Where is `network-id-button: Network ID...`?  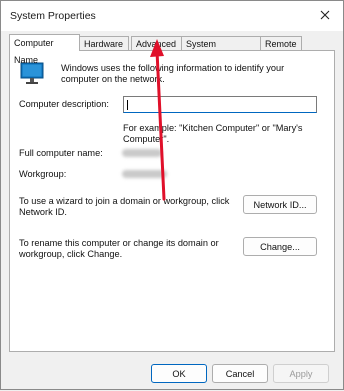 network-id-button: Network ID... is located at coordinates (280, 204).